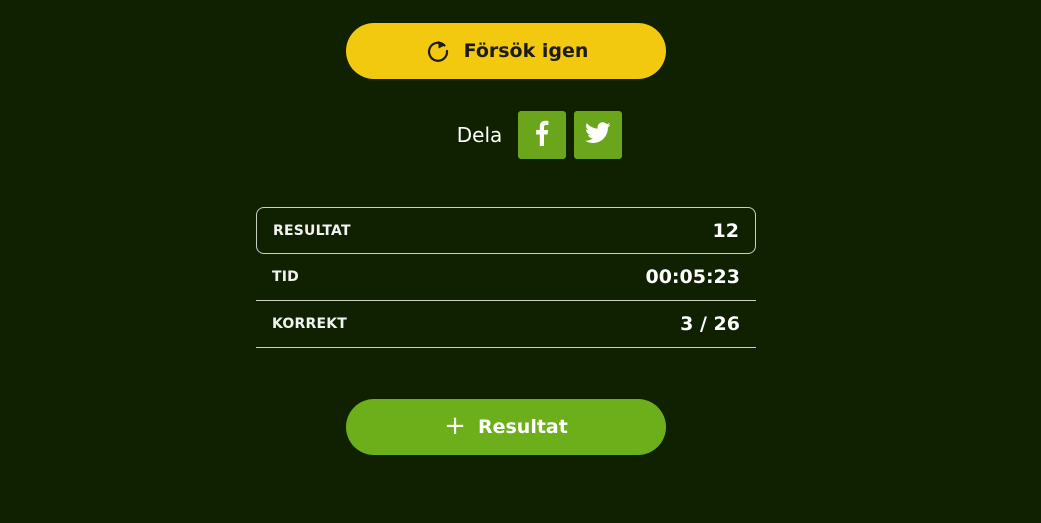 The width and height of the screenshot is (1041, 523). What do you see at coordinates (455, 426) in the screenshot?
I see `plus-icon: +` at bounding box center [455, 426].